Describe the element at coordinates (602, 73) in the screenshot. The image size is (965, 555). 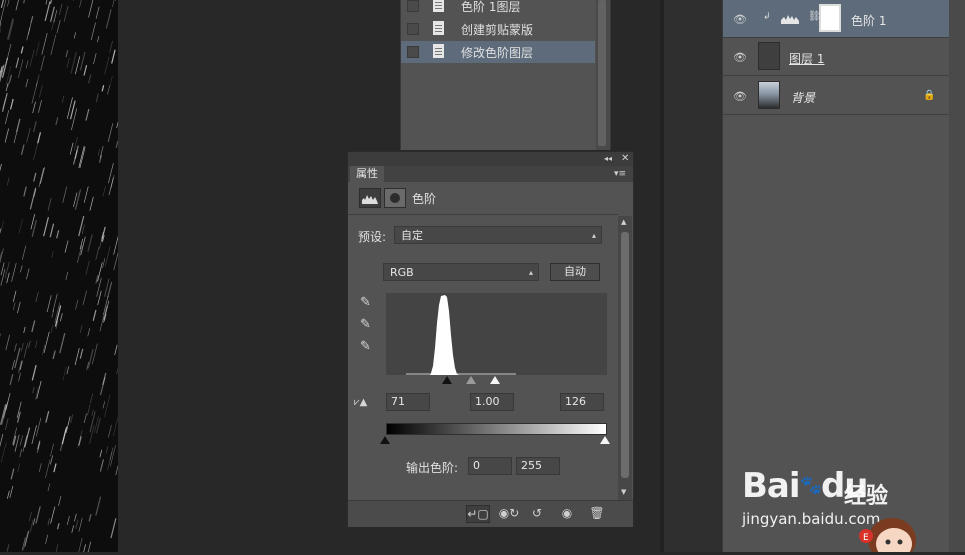
I see `history-scroll-thumb` at that location.